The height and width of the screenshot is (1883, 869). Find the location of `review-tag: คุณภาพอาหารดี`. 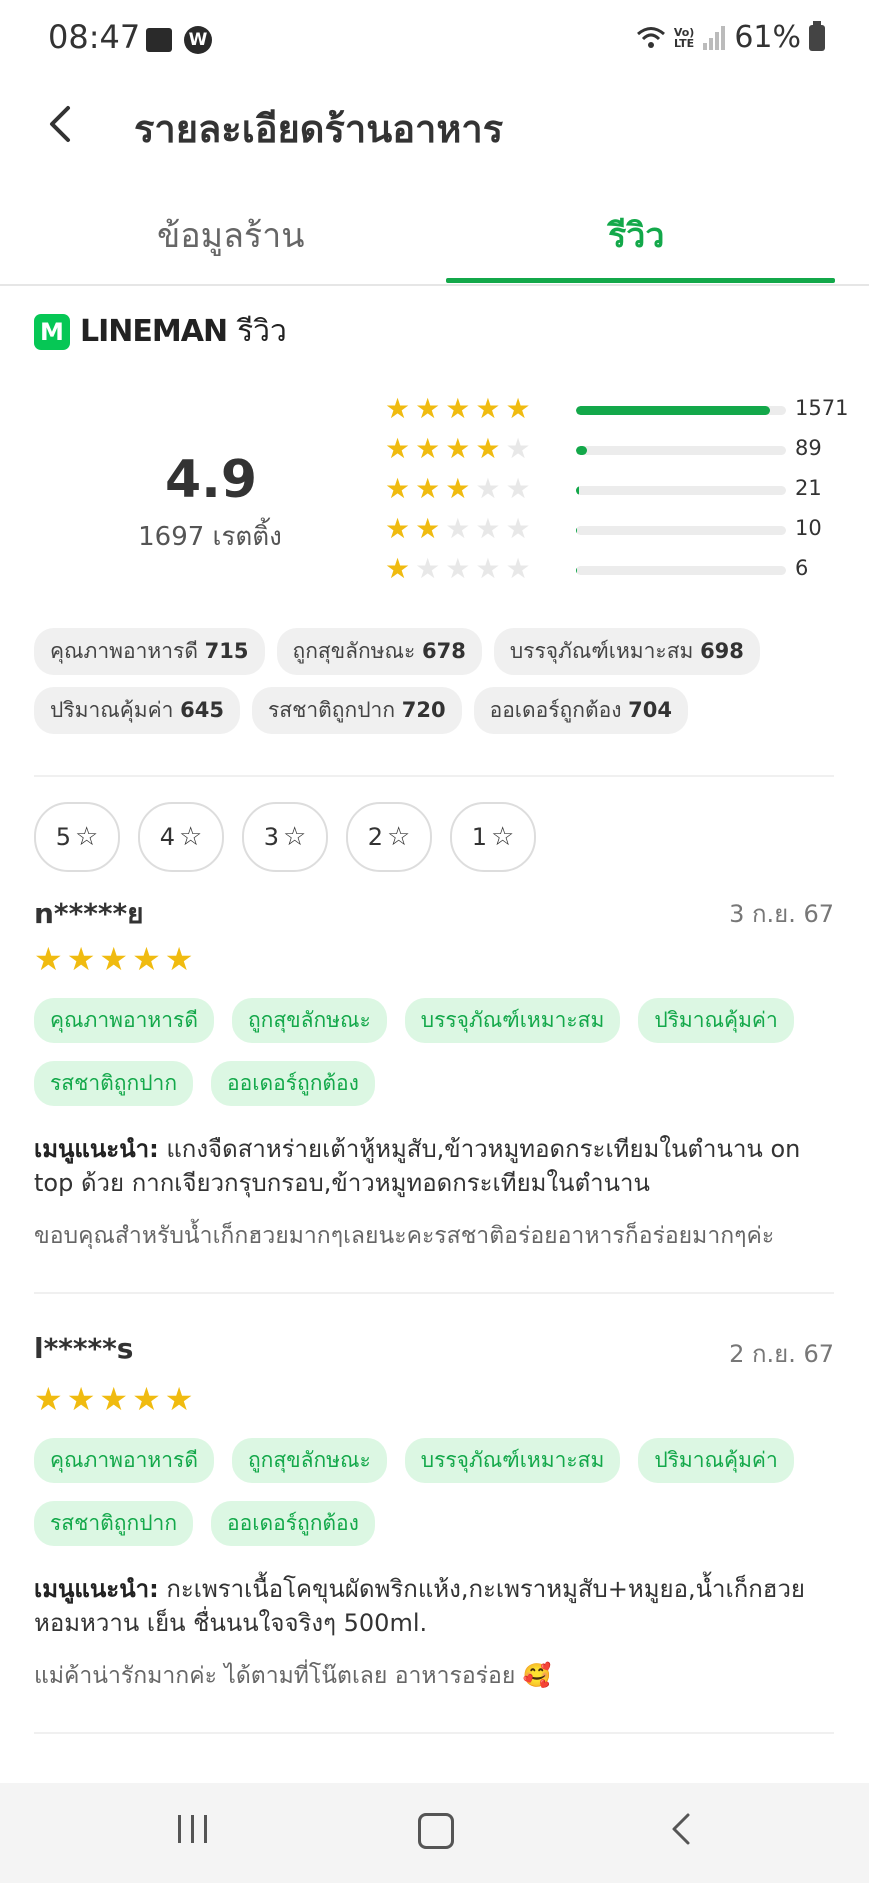

review-tag: คุณภาพอาหารดี is located at coordinates (124, 1020).